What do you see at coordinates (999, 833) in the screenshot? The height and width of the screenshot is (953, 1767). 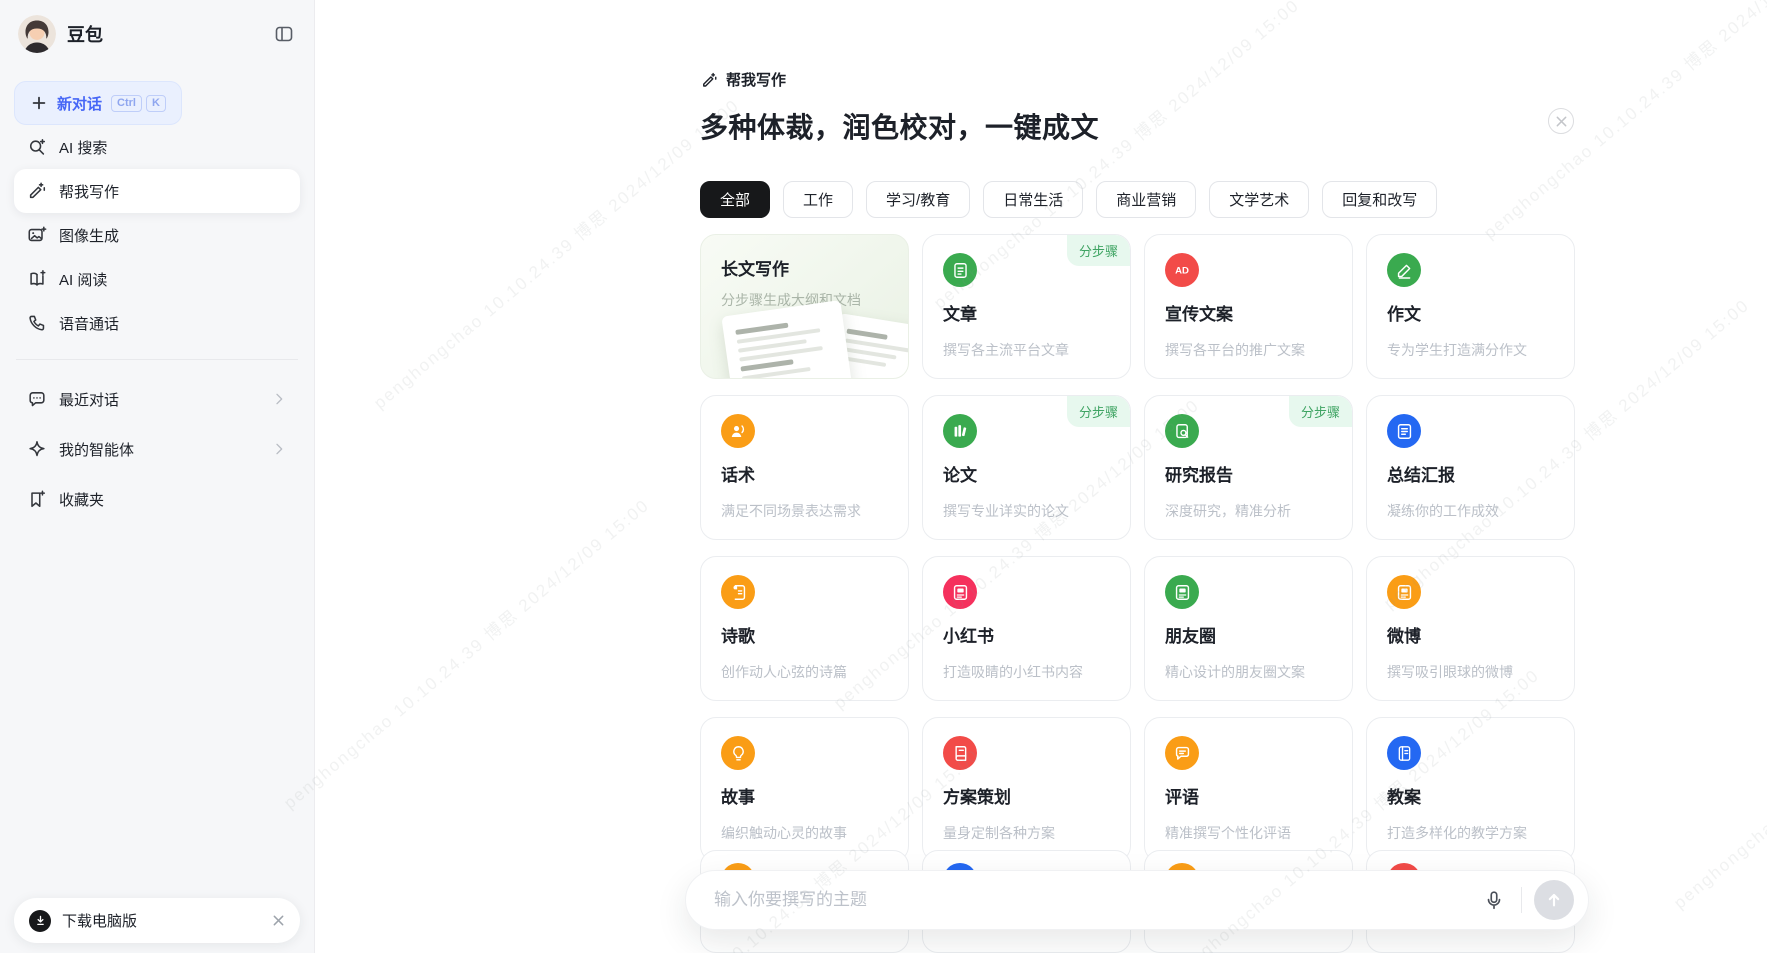 I see `card-subtitle: 量身定制各种方案` at bounding box center [999, 833].